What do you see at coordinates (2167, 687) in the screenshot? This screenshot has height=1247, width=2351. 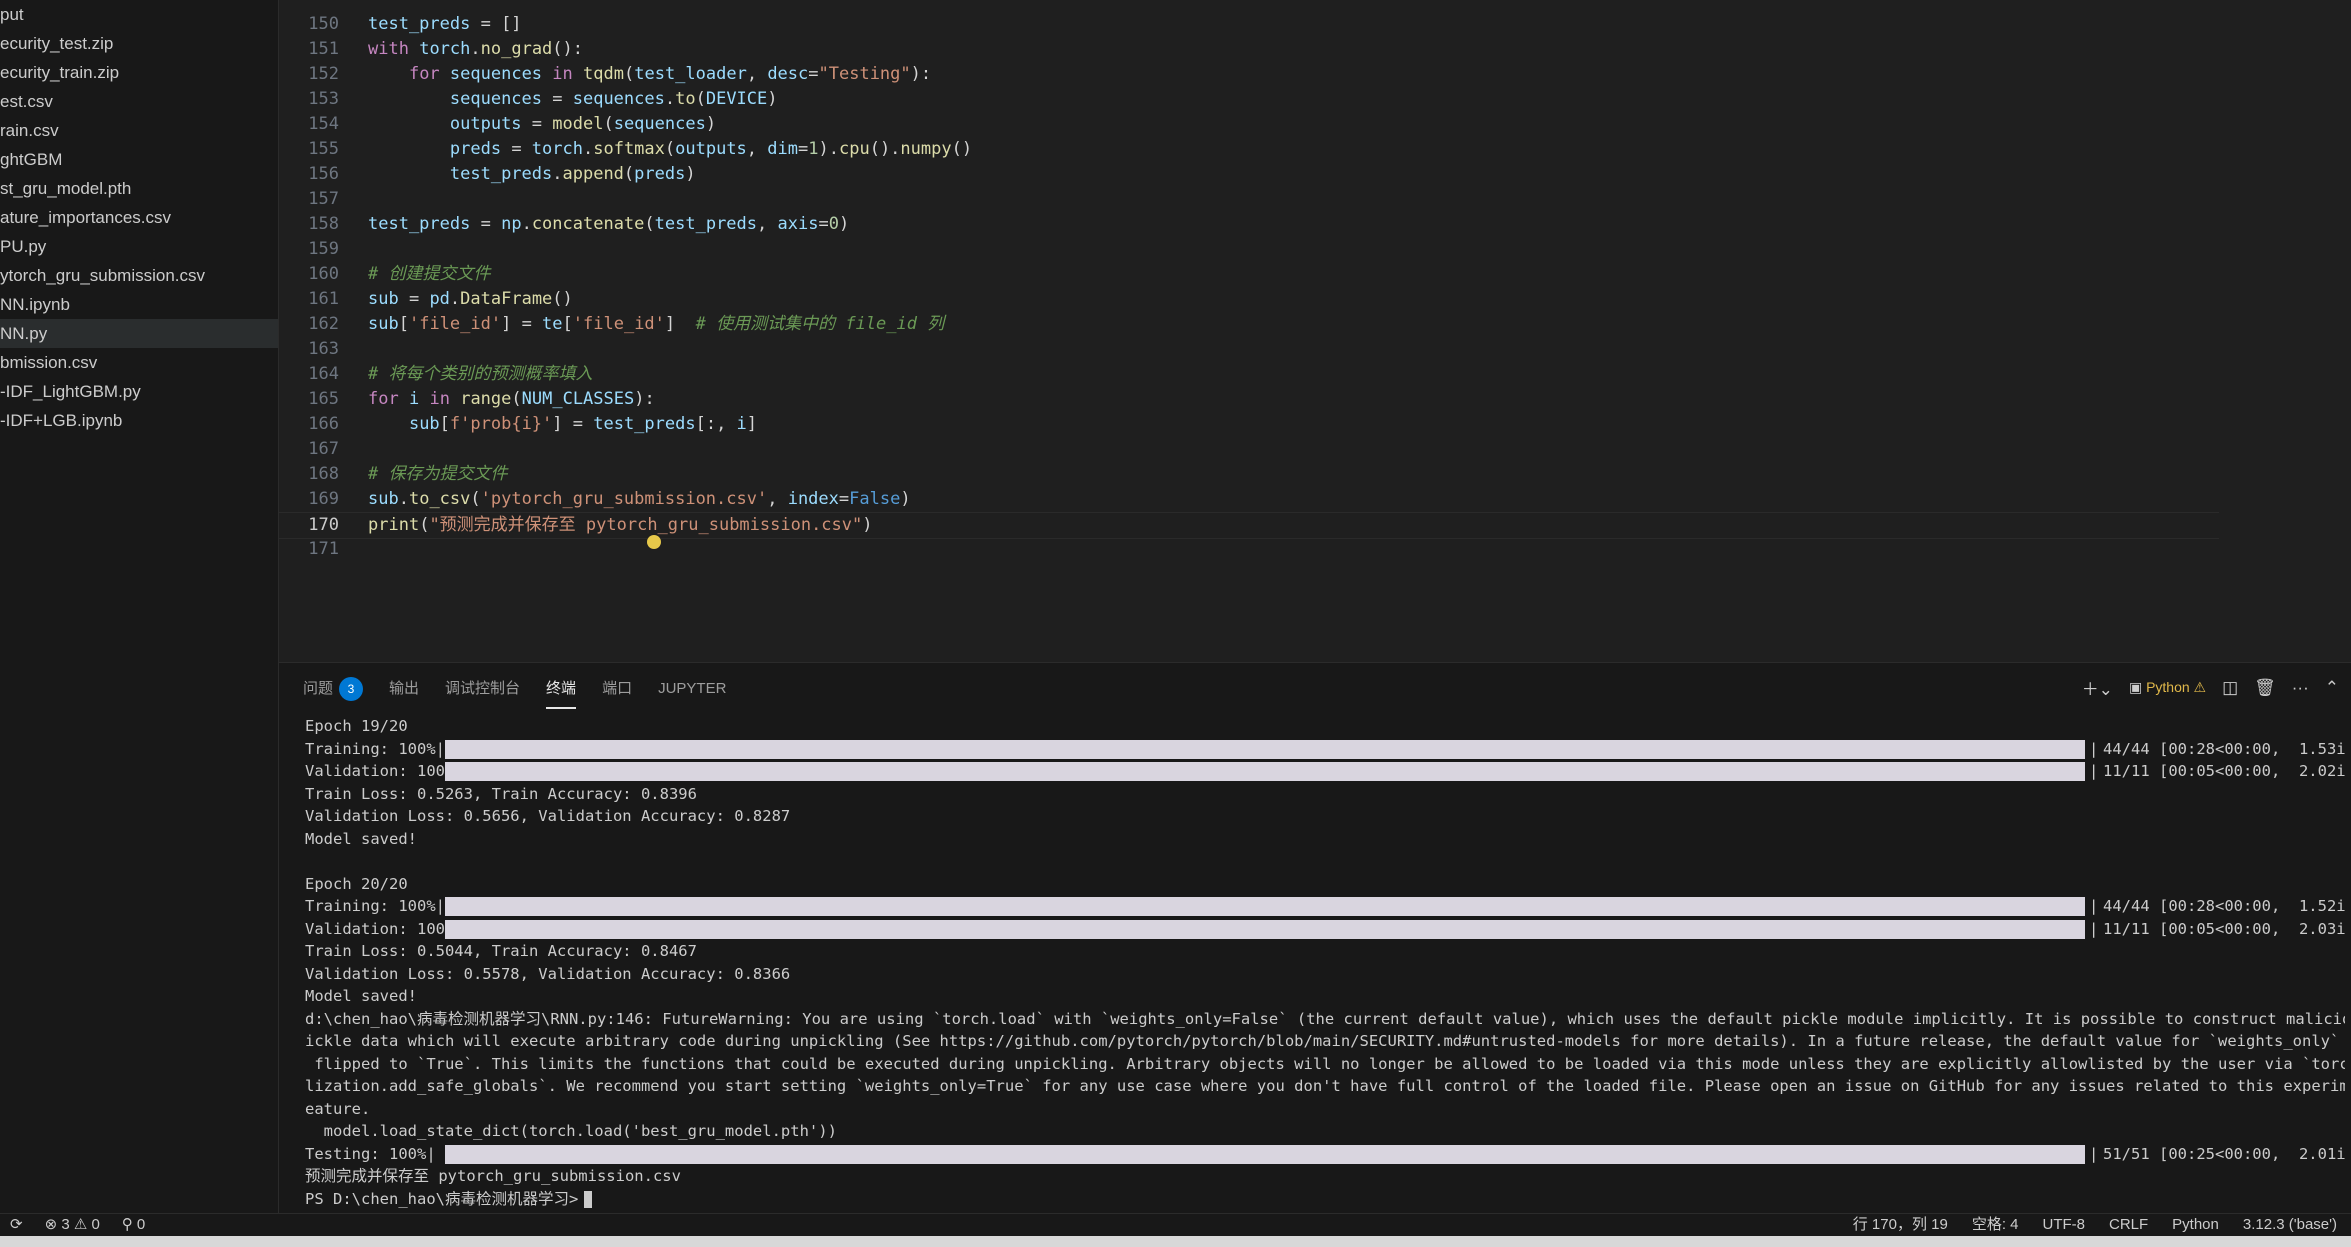 I see `terminal-icon: ▣ Python ⚠` at bounding box center [2167, 687].